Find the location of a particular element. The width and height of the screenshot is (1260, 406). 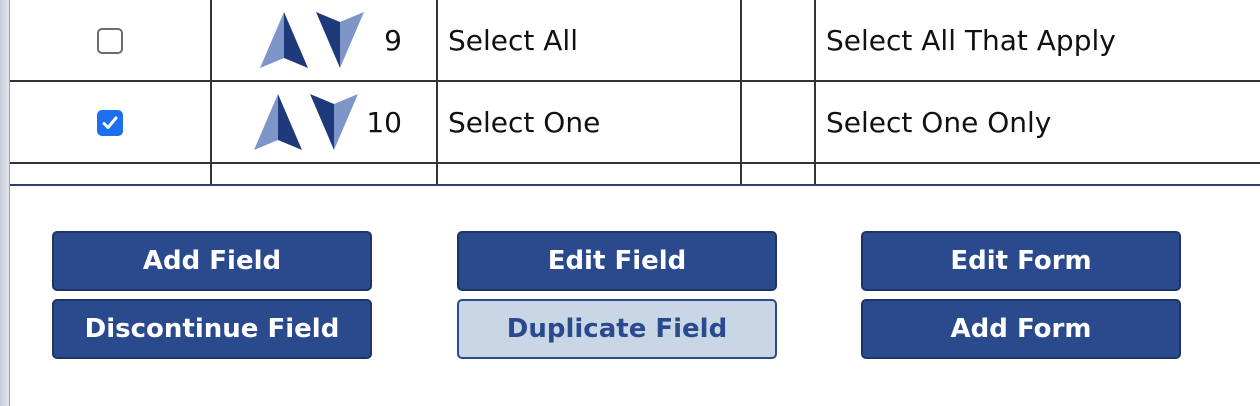

field-name-cell: Select All is located at coordinates (589, 41).